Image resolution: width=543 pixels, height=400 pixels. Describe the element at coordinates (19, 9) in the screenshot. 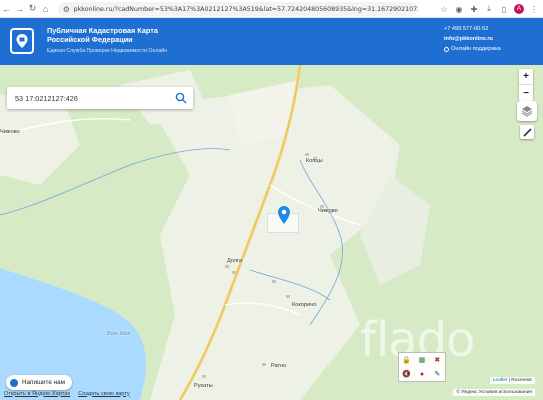

I see `forward-icon: →` at that location.